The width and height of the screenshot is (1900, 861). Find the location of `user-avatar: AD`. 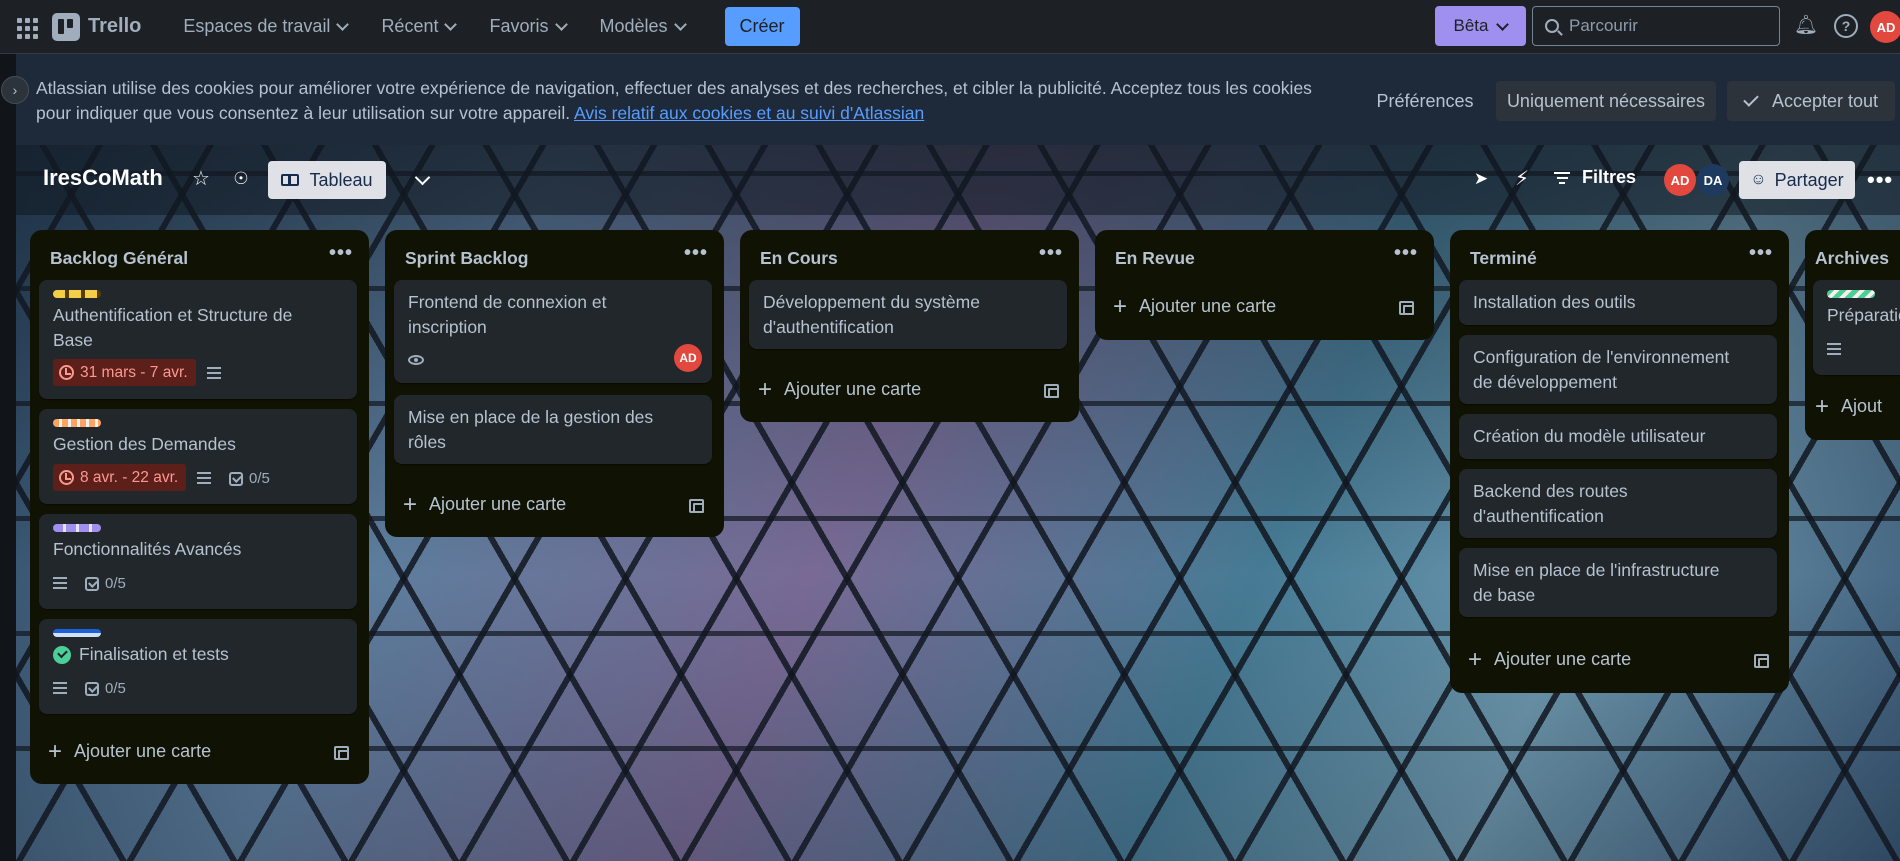

user-avatar: AD is located at coordinates (1885, 27).